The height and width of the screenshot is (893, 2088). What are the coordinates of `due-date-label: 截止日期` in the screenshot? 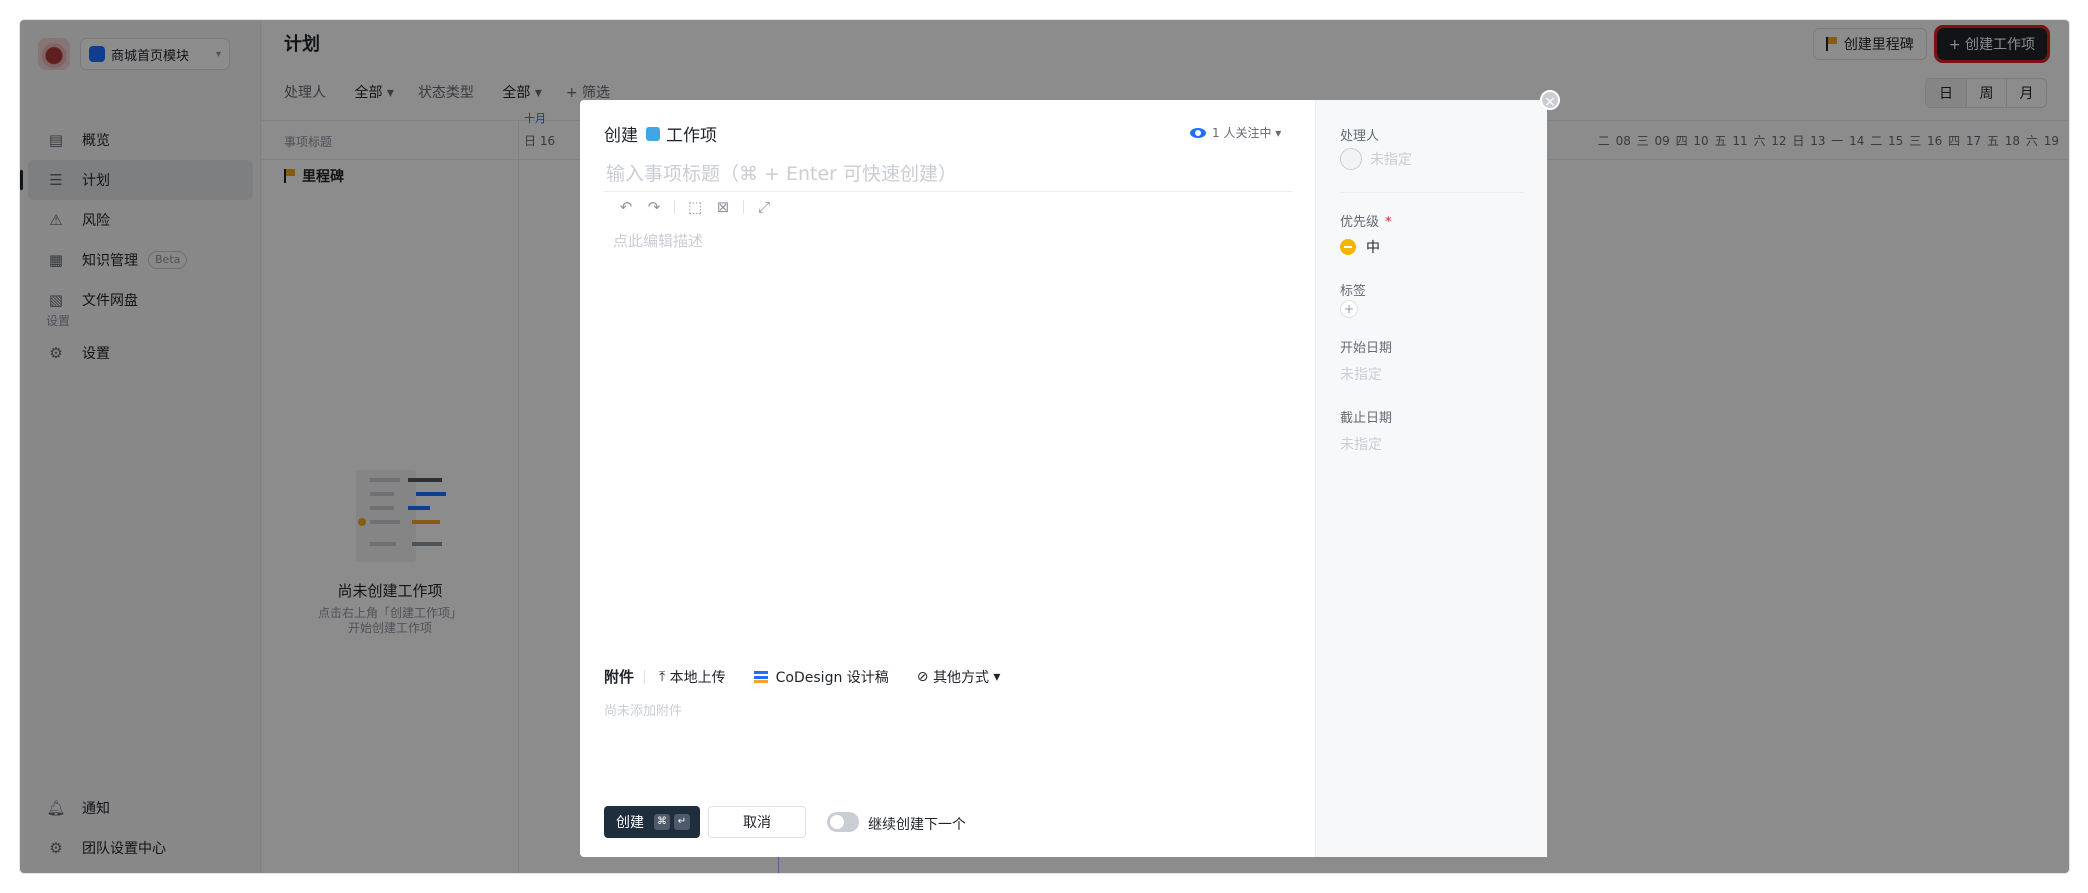 It's located at (1366, 418).